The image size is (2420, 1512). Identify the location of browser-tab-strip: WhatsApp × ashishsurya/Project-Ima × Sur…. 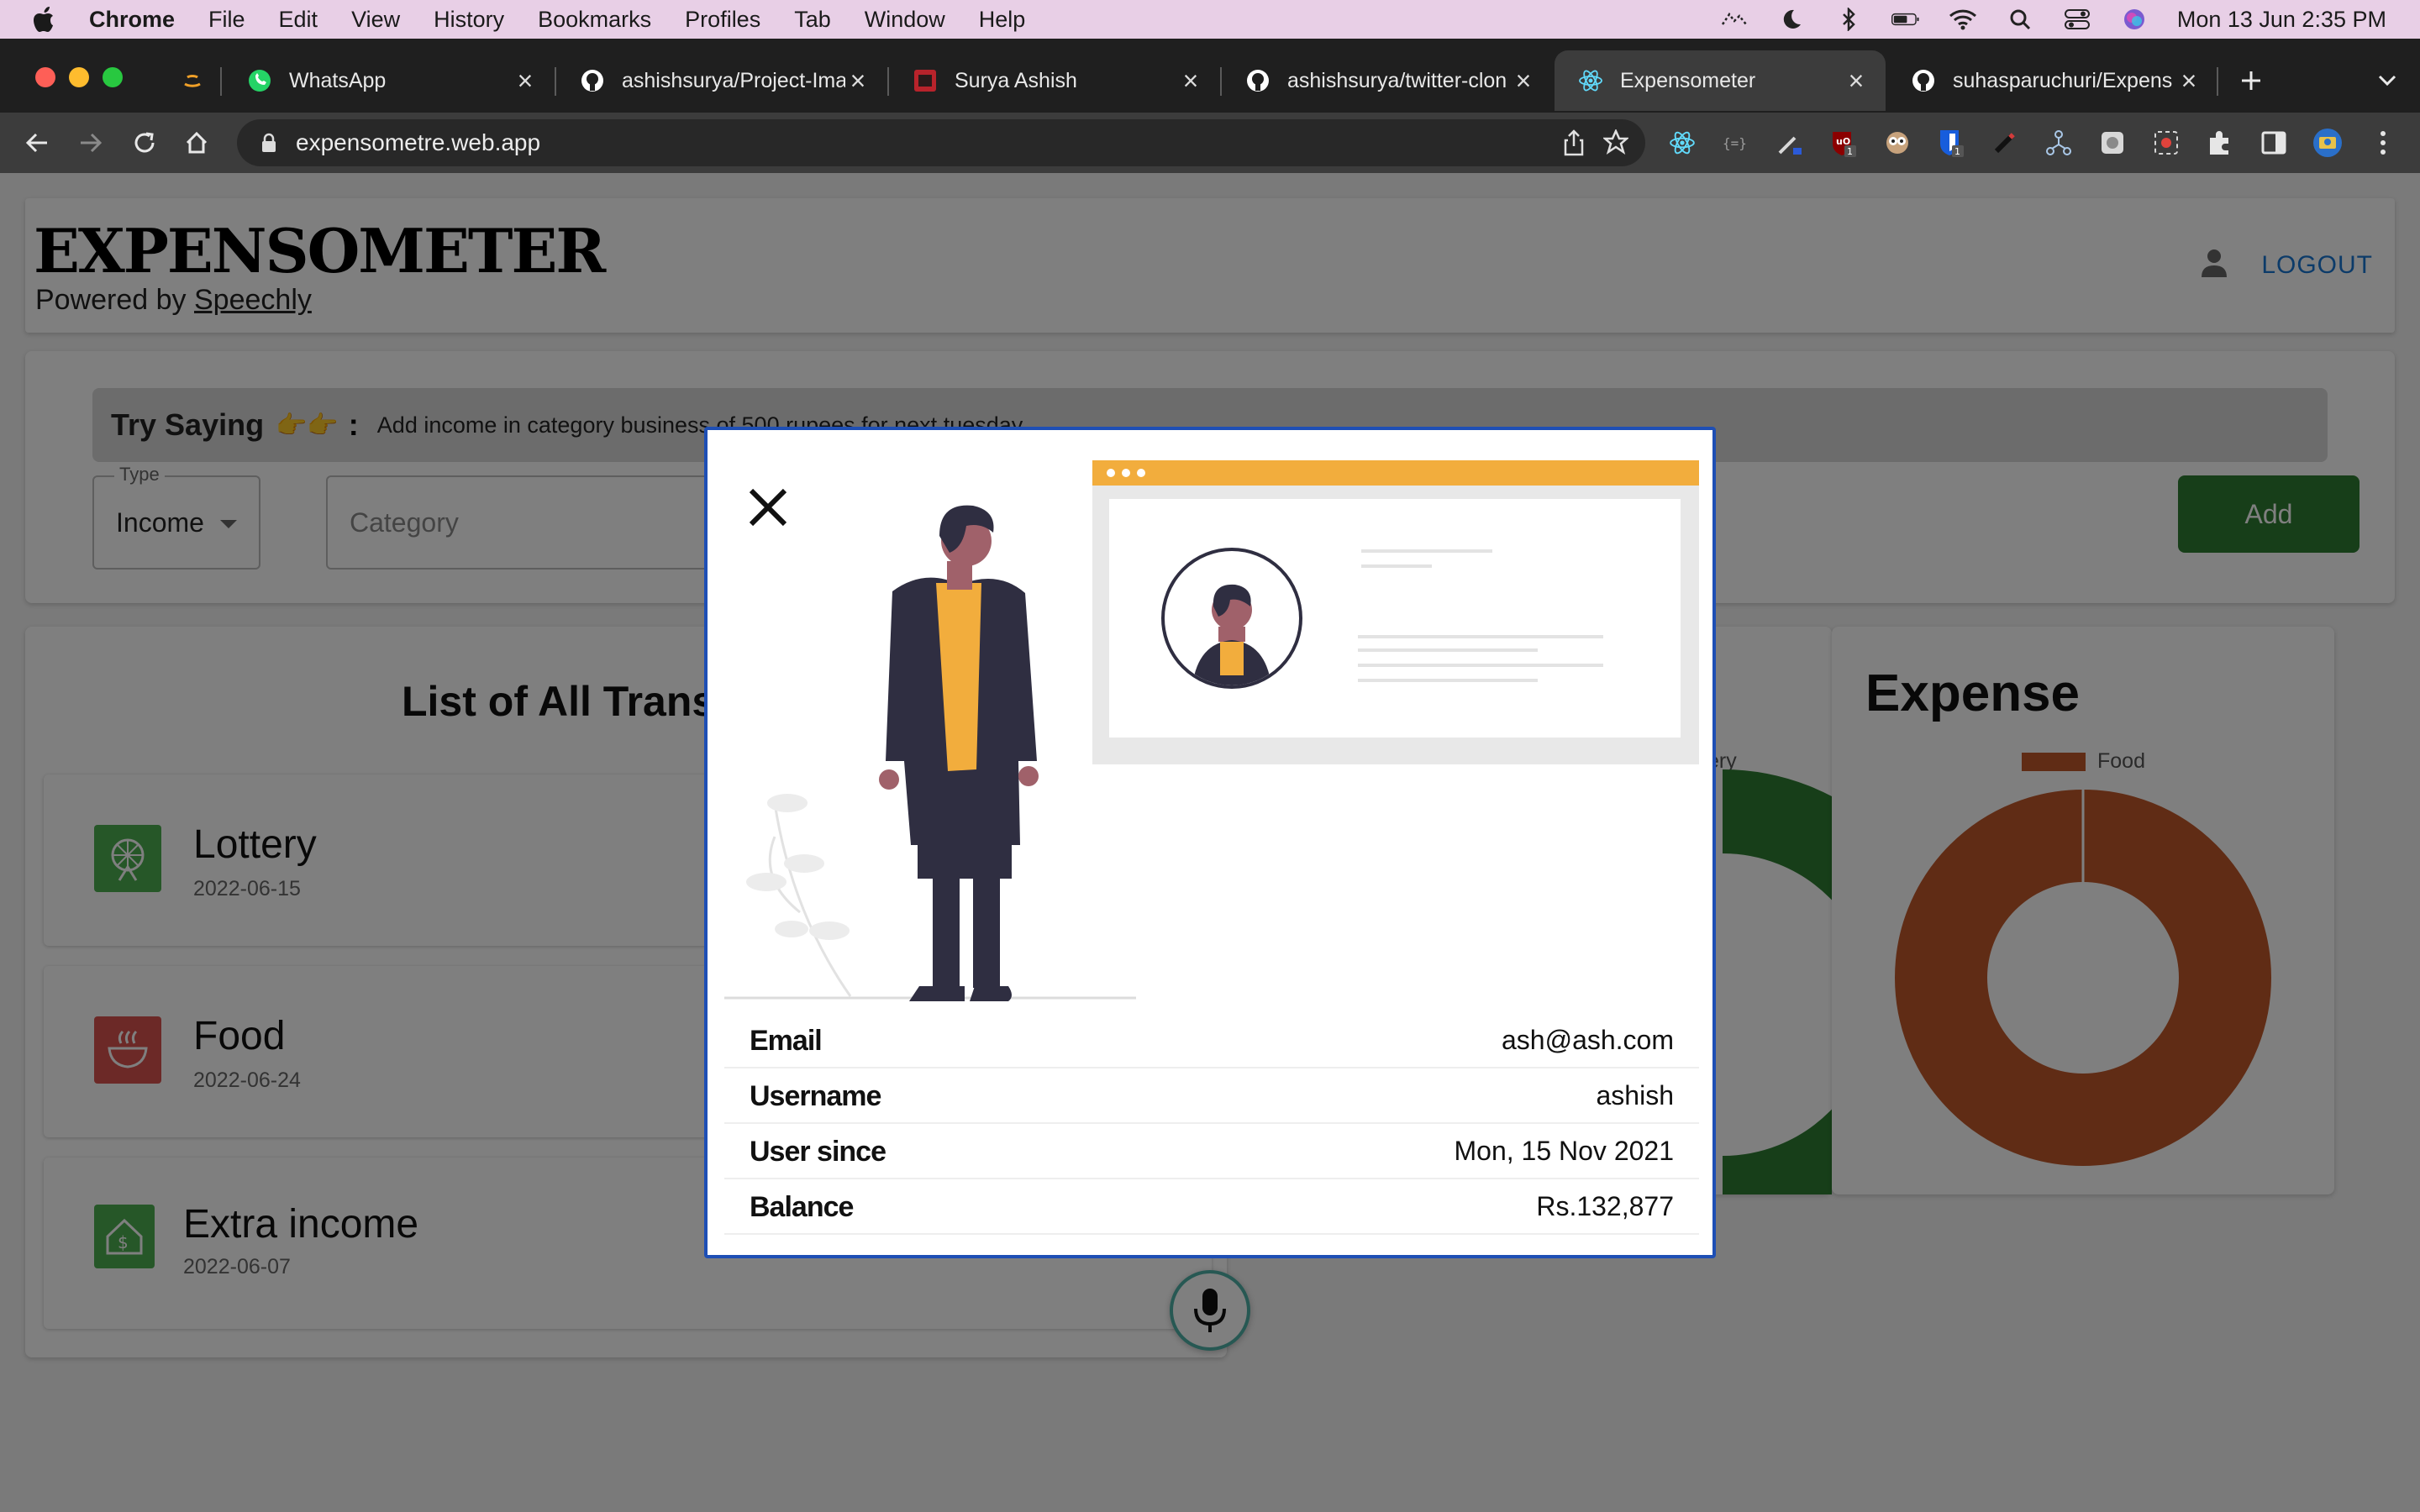
(1210, 76).